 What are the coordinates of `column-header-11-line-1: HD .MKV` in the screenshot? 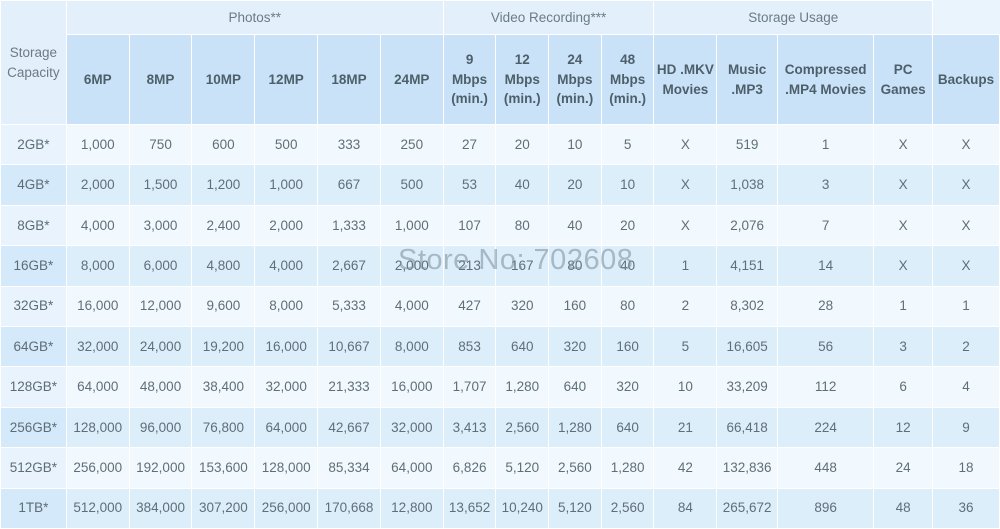 It's located at (685, 69).